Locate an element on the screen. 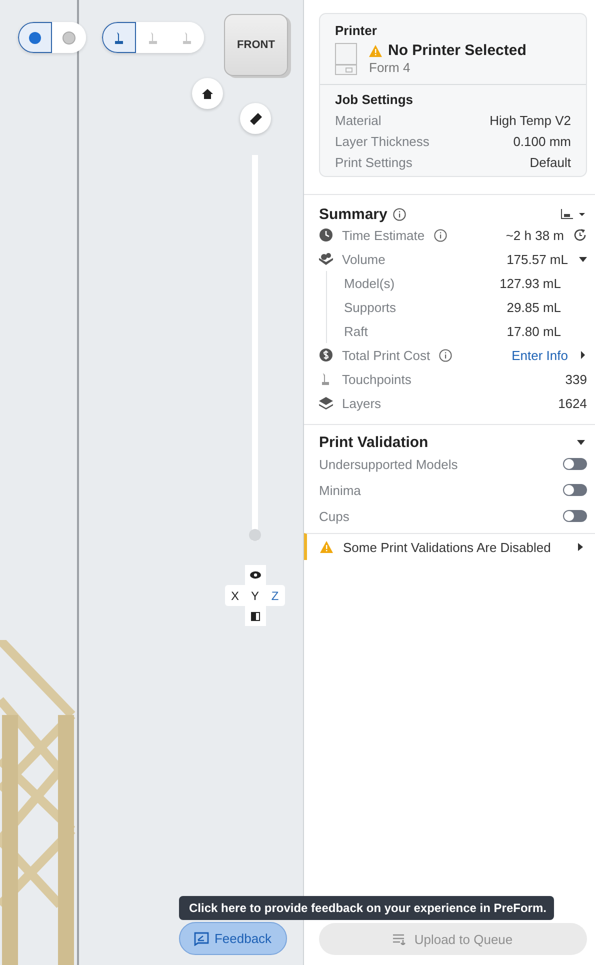  home-icon is located at coordinates (207, 93).